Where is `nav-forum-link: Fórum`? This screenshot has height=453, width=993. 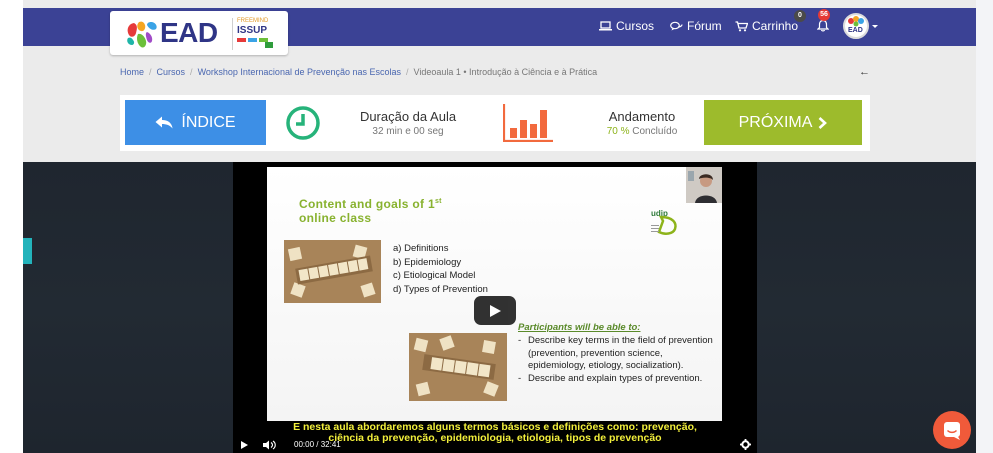 nav-forum-link: Fórum is located at coordinates (696, 26).